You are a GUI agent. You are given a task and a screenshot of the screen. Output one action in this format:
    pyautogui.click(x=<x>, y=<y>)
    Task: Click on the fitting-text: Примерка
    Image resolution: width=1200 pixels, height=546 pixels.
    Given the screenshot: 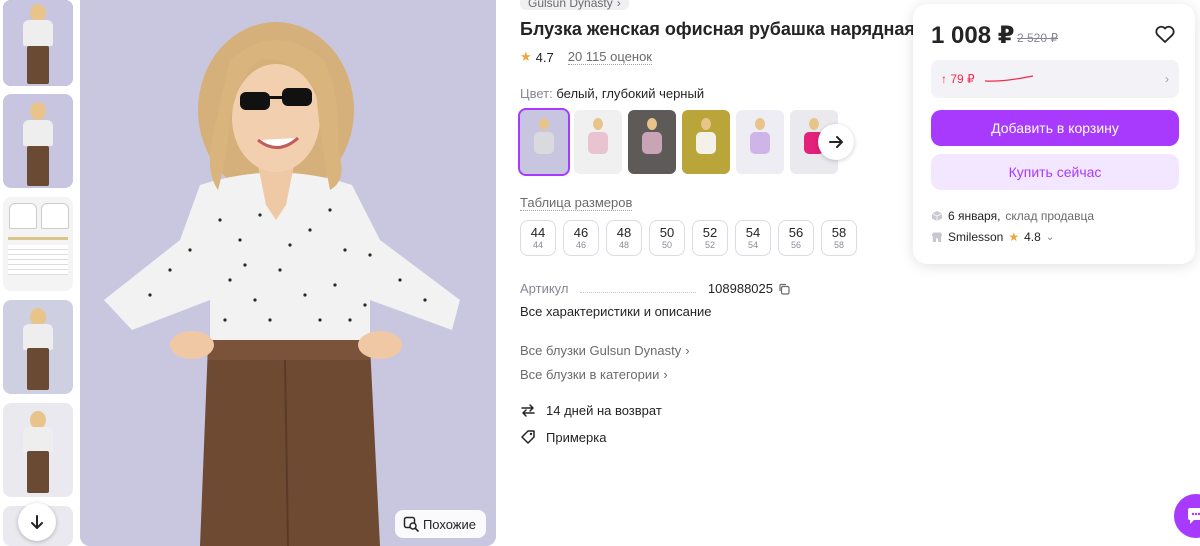 What is the action you would take?
    pyautogui.click(x=576, y=437)
    